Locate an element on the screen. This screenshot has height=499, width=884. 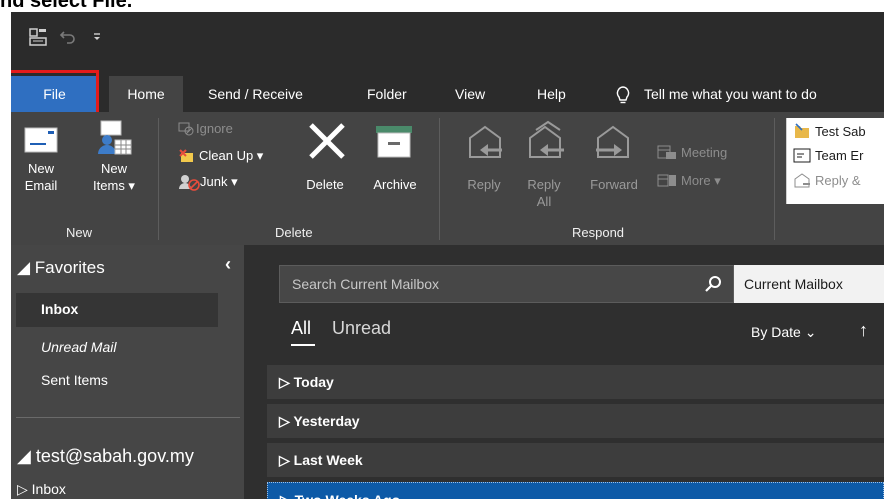
quick-steps-gallery: Test Sab Team Er Reply & is located at coordinates (835, 161).